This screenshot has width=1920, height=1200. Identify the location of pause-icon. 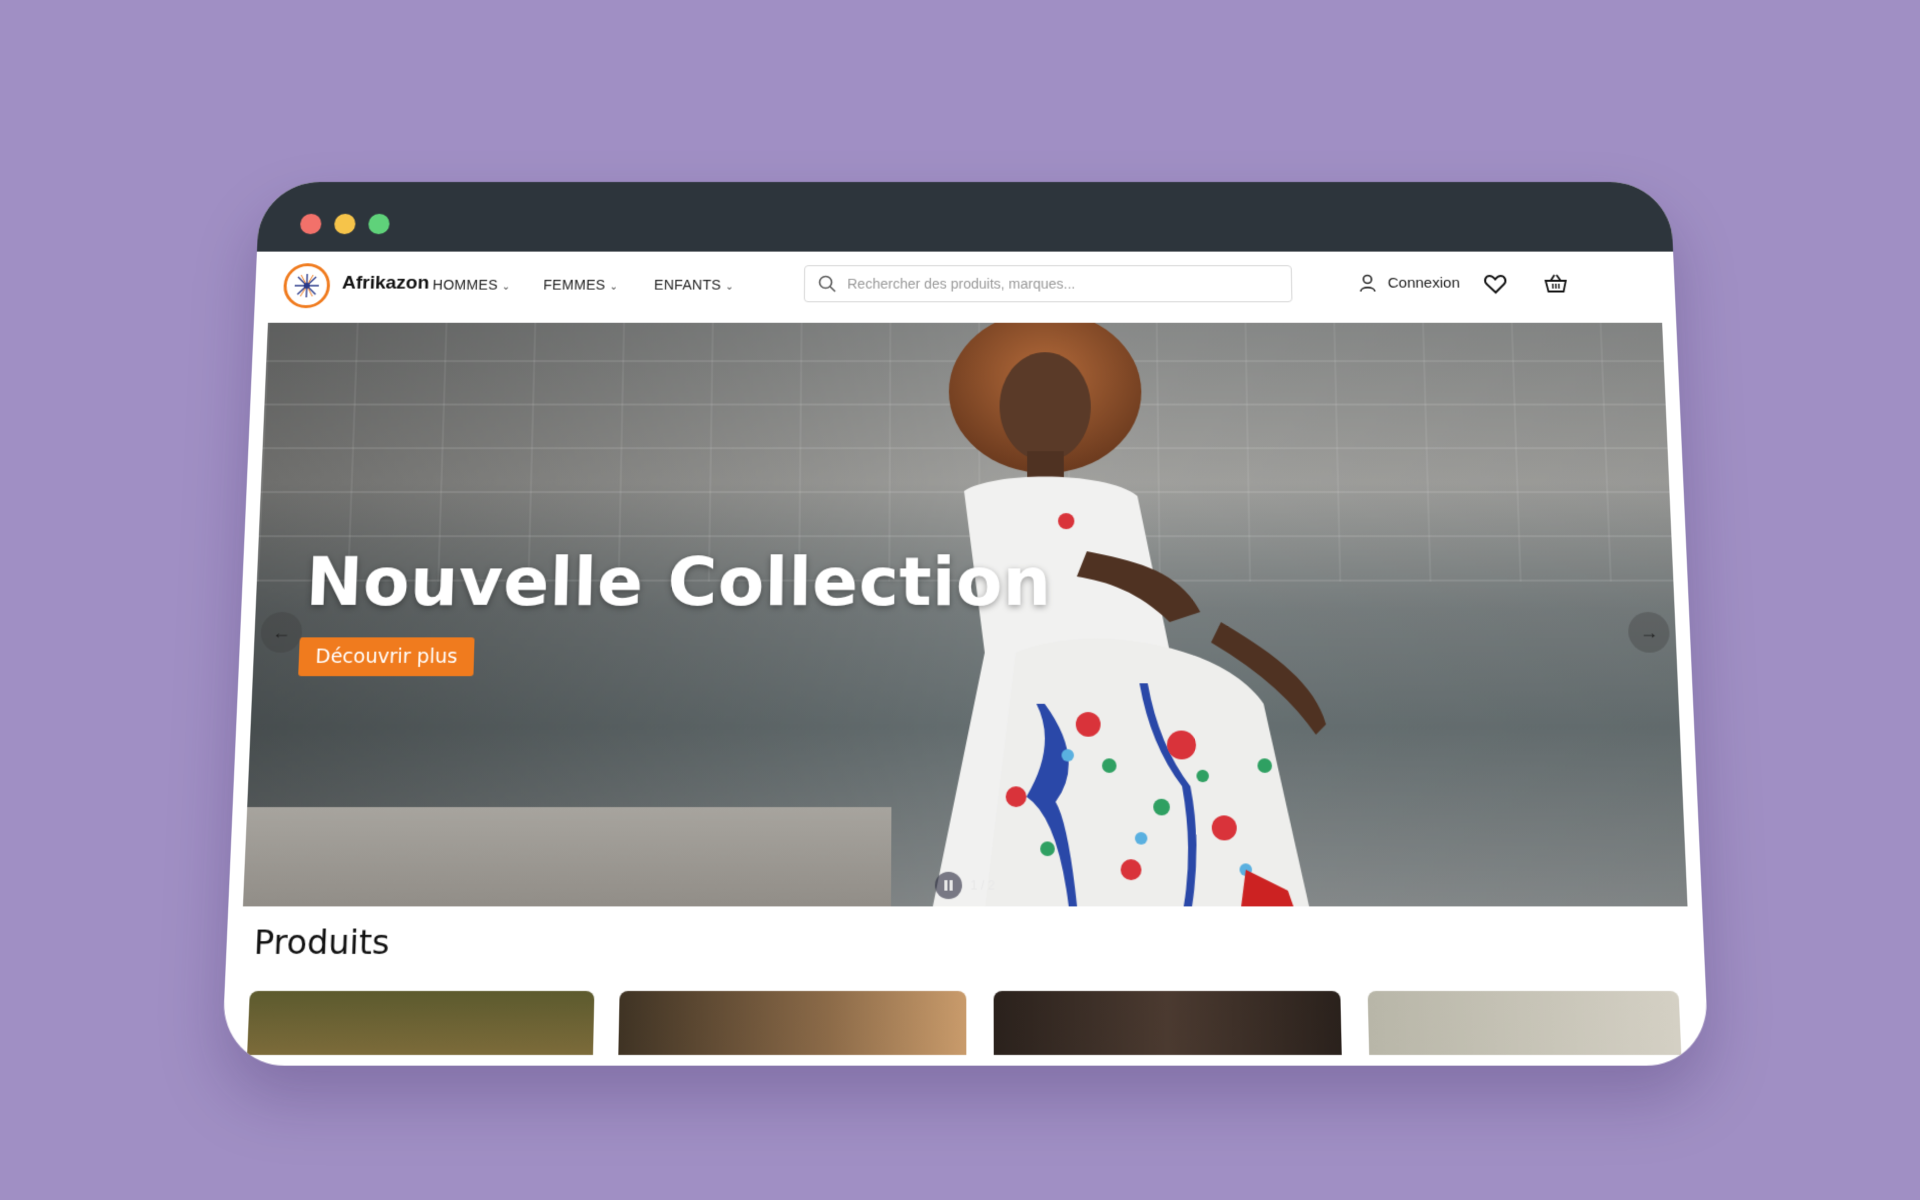
(948, 885).